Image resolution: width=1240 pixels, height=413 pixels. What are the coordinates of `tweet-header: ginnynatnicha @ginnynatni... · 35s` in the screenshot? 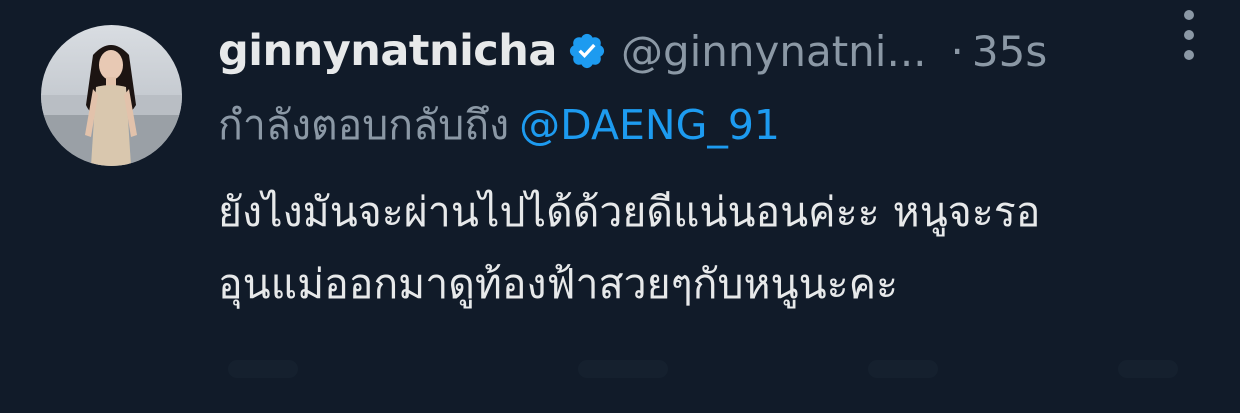 It's located at (719, 51).